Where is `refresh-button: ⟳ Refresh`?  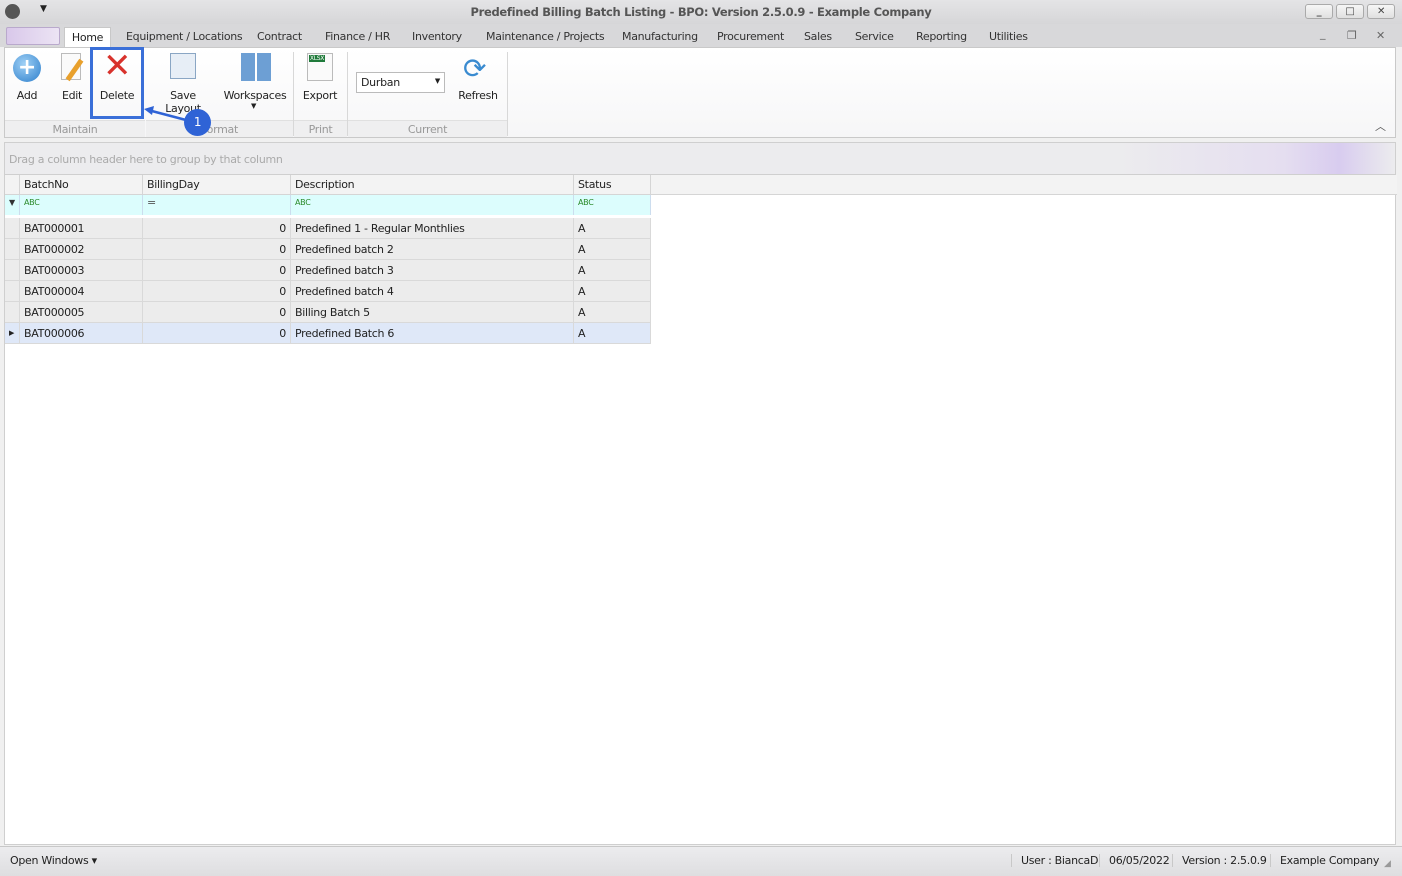
refresh-button: ⟳ Refresh is located at coordinates (478, 83).